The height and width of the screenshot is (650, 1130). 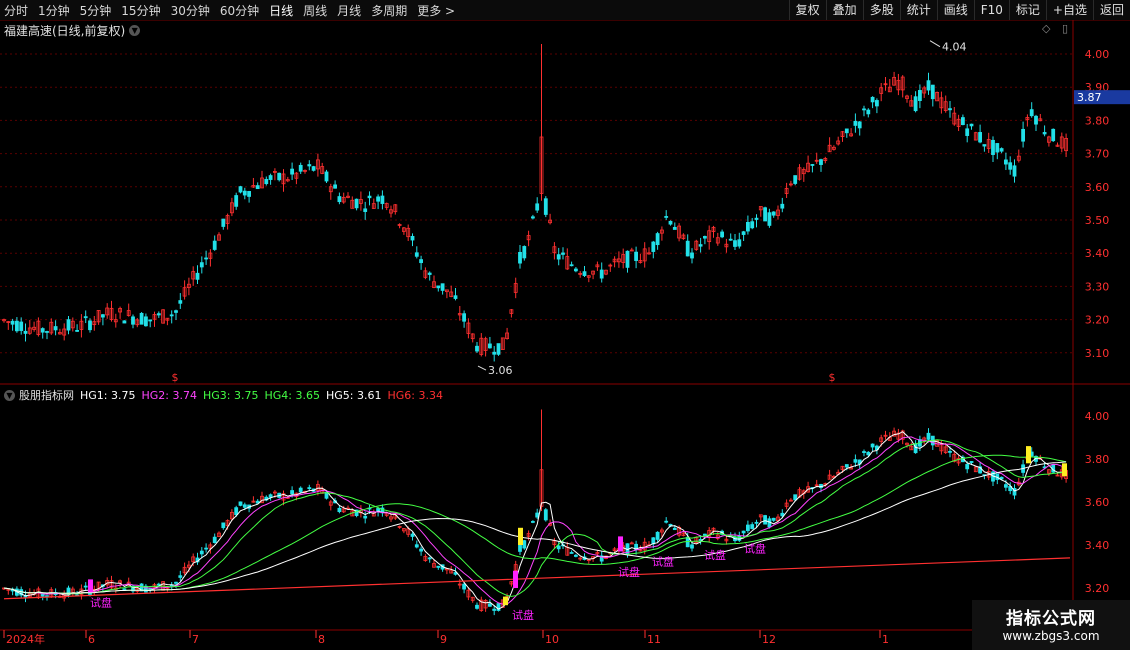 I want to click on period-tab-1: 1分钟, so click(x=54, y=10).